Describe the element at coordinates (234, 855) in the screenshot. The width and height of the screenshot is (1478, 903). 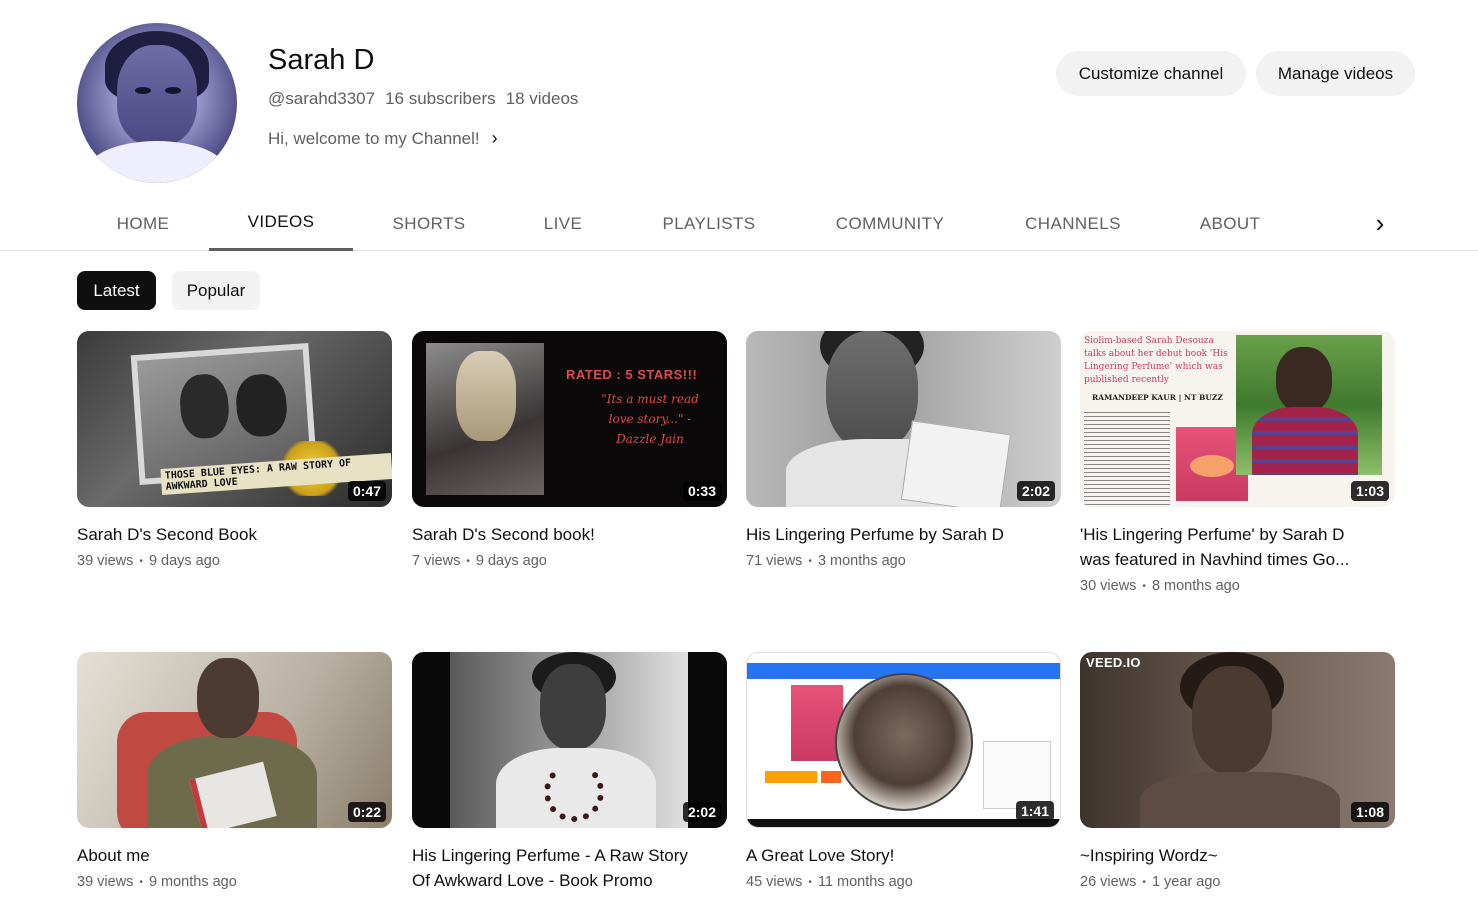
I see `video-title: About me` at that location.